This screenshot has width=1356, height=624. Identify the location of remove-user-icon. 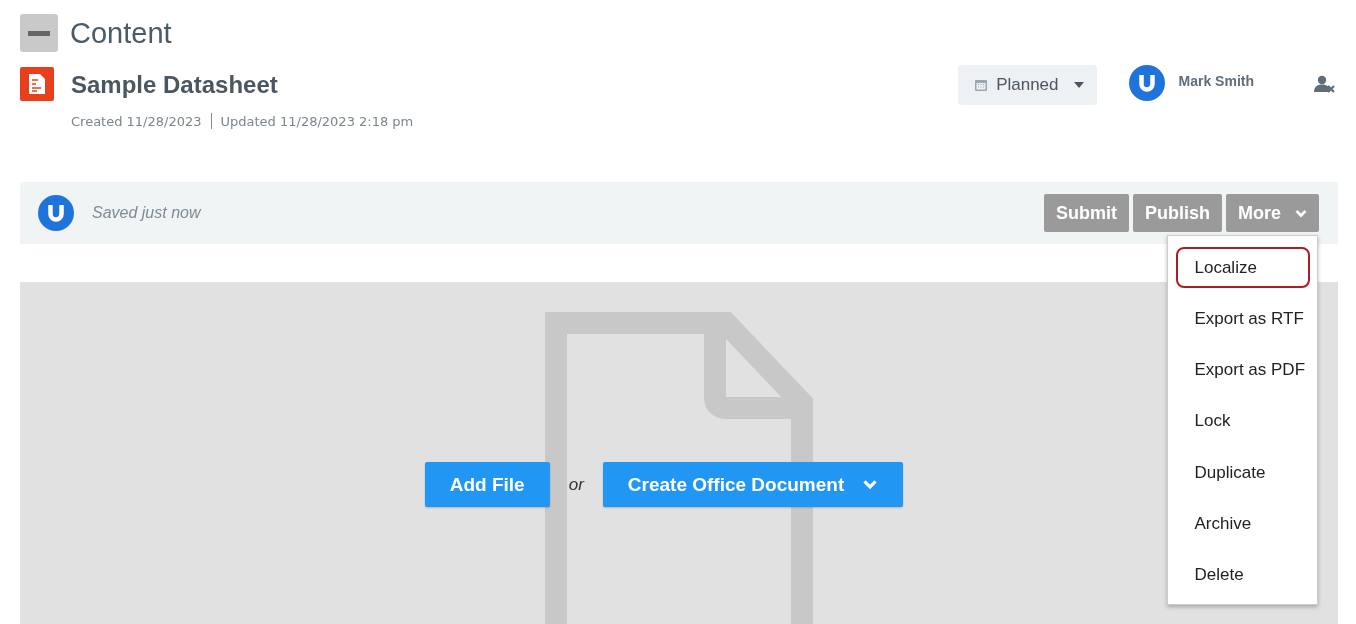
(1325, 84).